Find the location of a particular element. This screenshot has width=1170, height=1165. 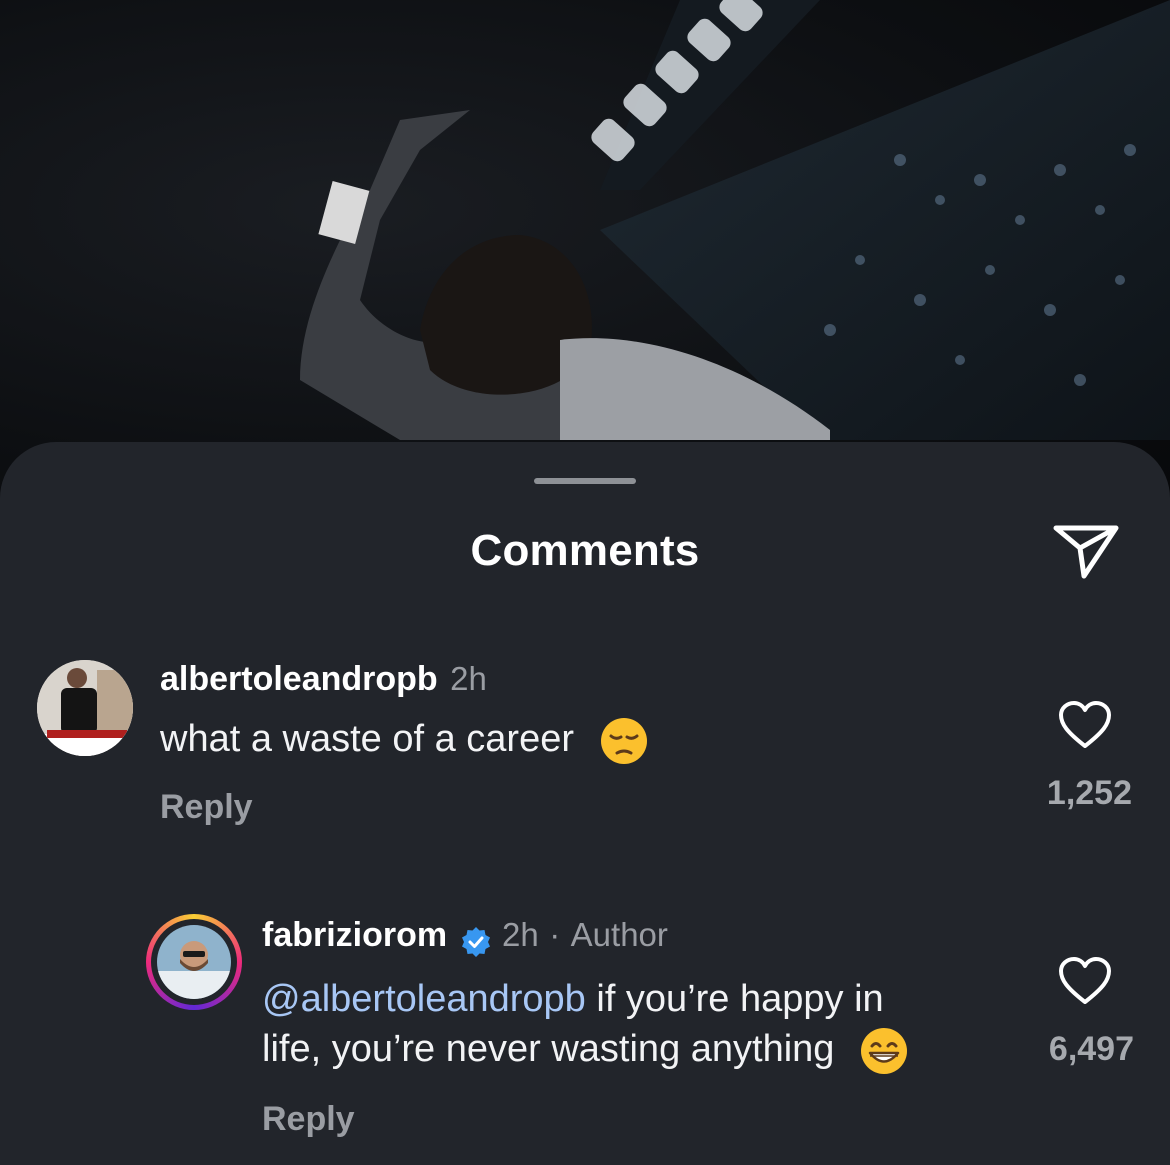

author-label: Author is located at coordinates (619, 934).